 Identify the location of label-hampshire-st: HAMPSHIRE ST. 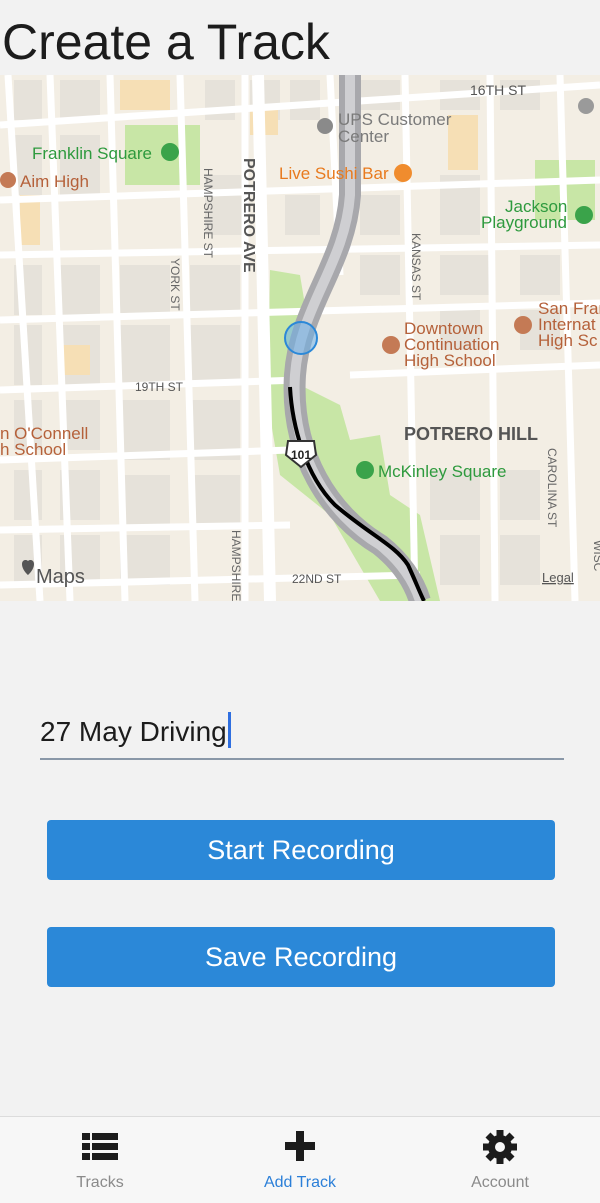
(208, 213).